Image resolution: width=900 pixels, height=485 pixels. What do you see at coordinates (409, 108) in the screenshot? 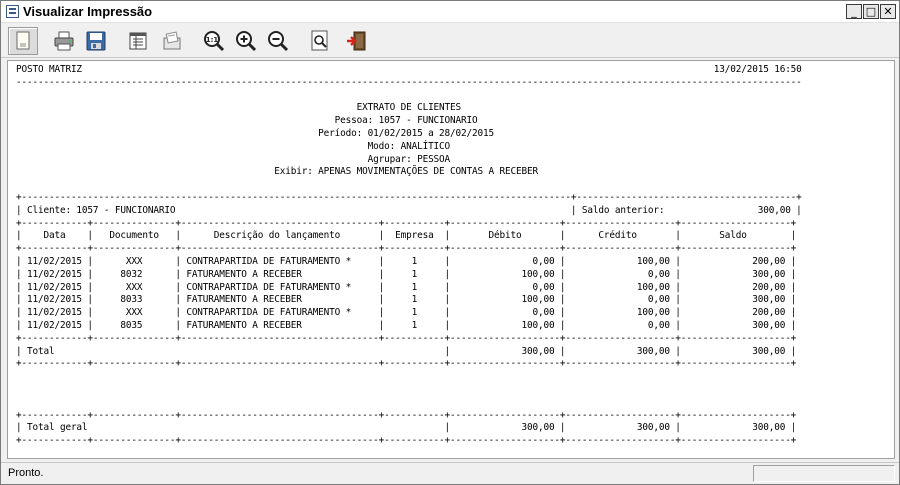
I see `report-title: EXTRATO DE CLIENTES` at bounding box center [409, 108].